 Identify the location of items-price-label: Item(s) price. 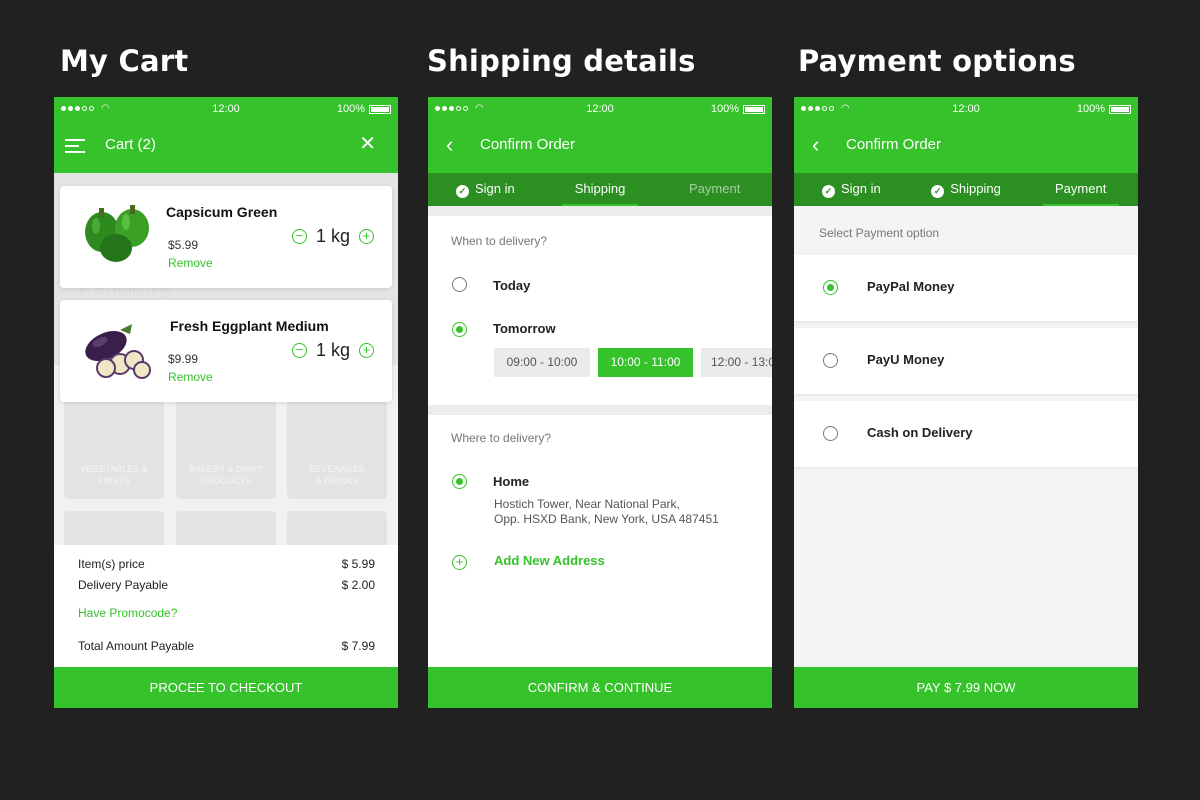
(111, 564).